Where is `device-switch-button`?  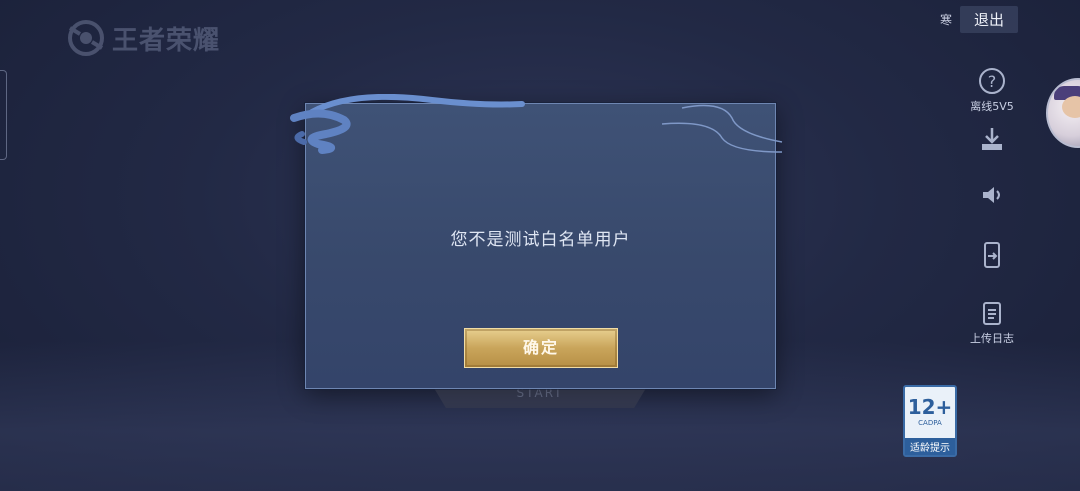
device-switch-button is located at coordinates (992, 255).